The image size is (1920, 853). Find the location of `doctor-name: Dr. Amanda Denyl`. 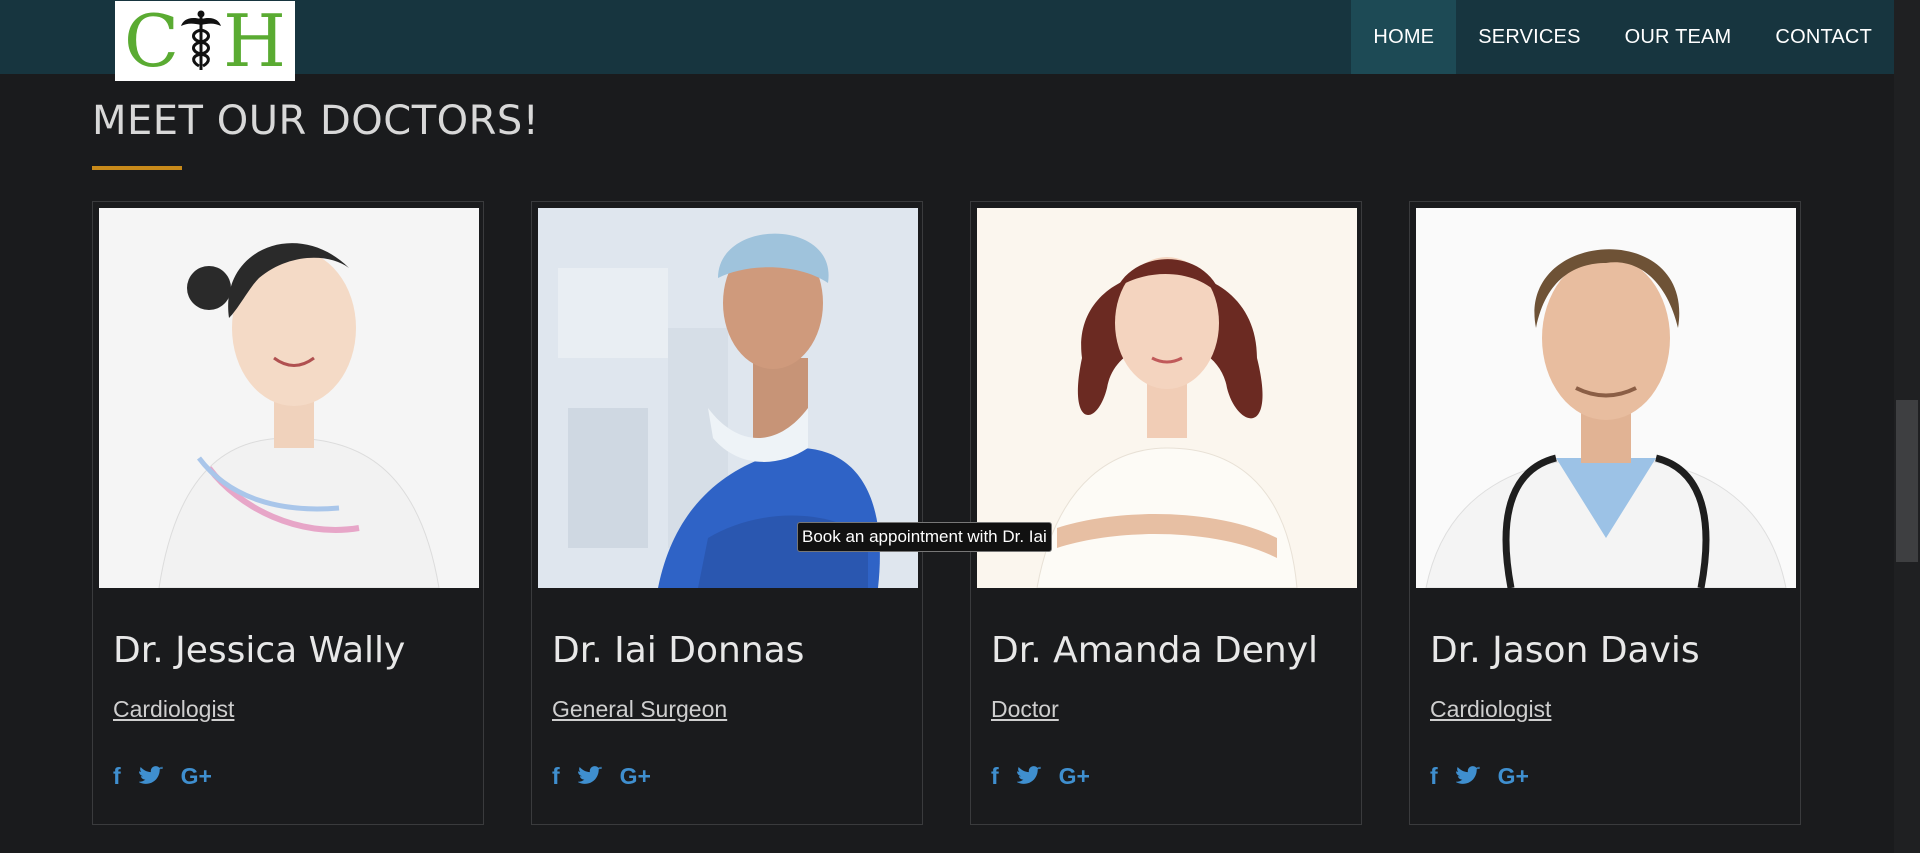

doctor-name: Dr. Amanda Denyl is located at coordinates (1155, 650).